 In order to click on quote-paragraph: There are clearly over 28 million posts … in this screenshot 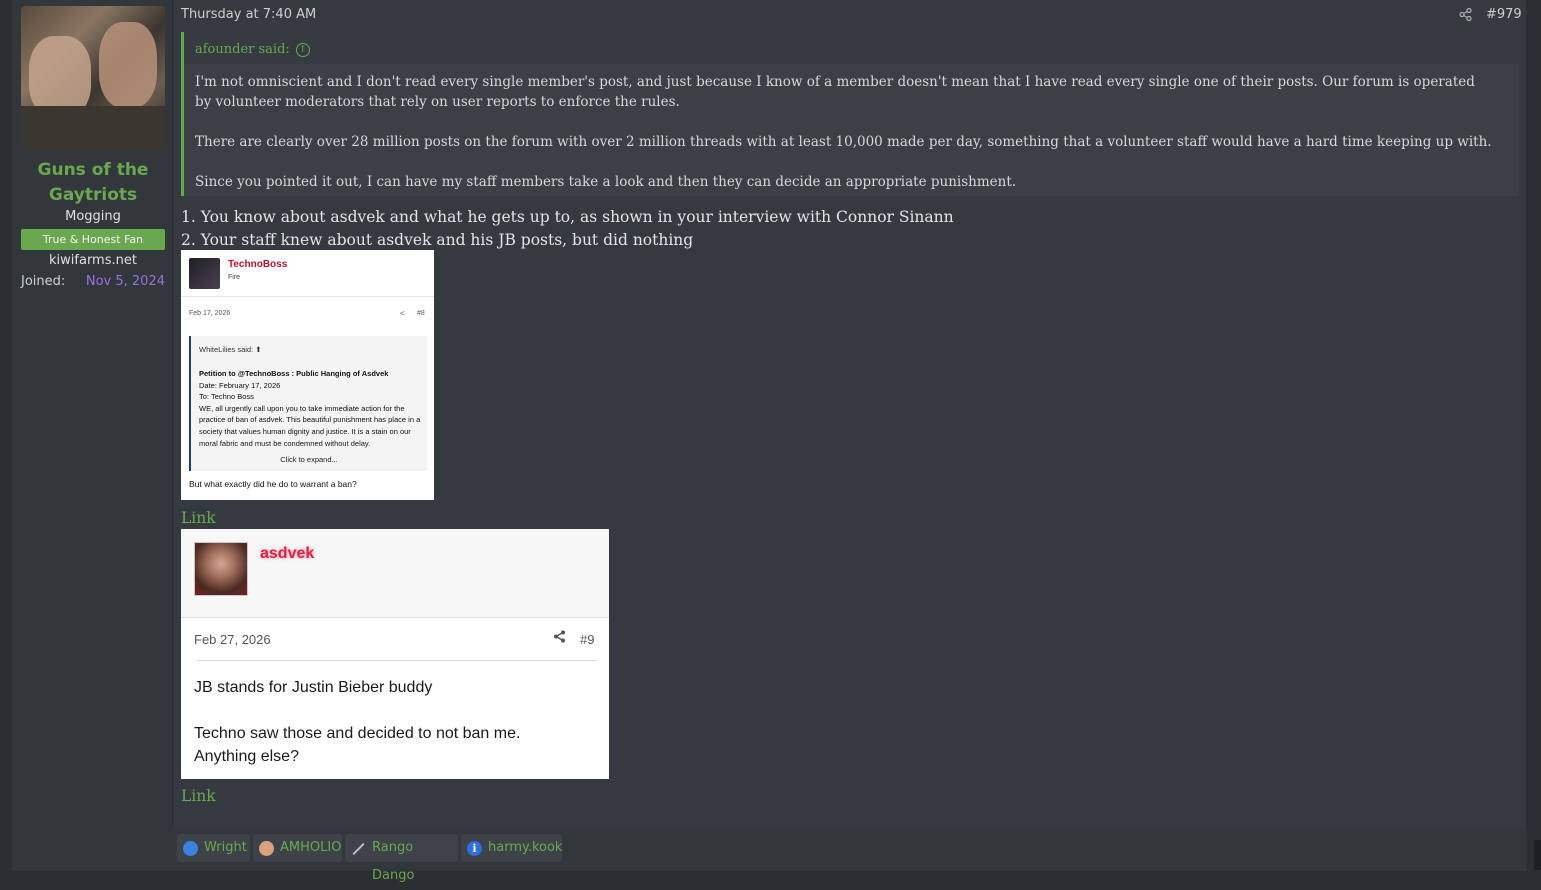, I will do `click(843, 142)`.